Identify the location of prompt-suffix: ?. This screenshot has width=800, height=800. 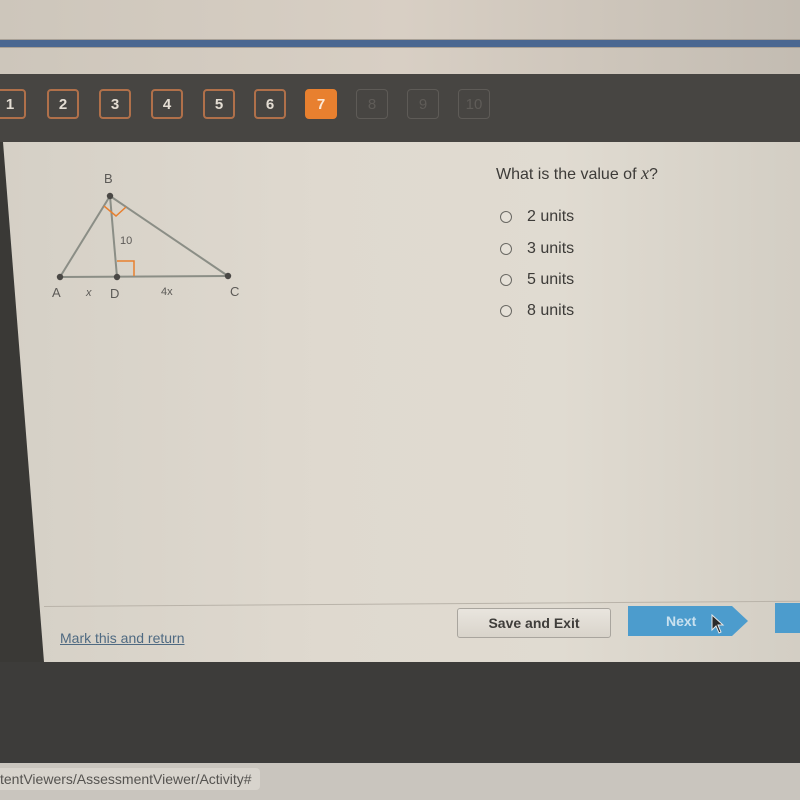
(653, 174).